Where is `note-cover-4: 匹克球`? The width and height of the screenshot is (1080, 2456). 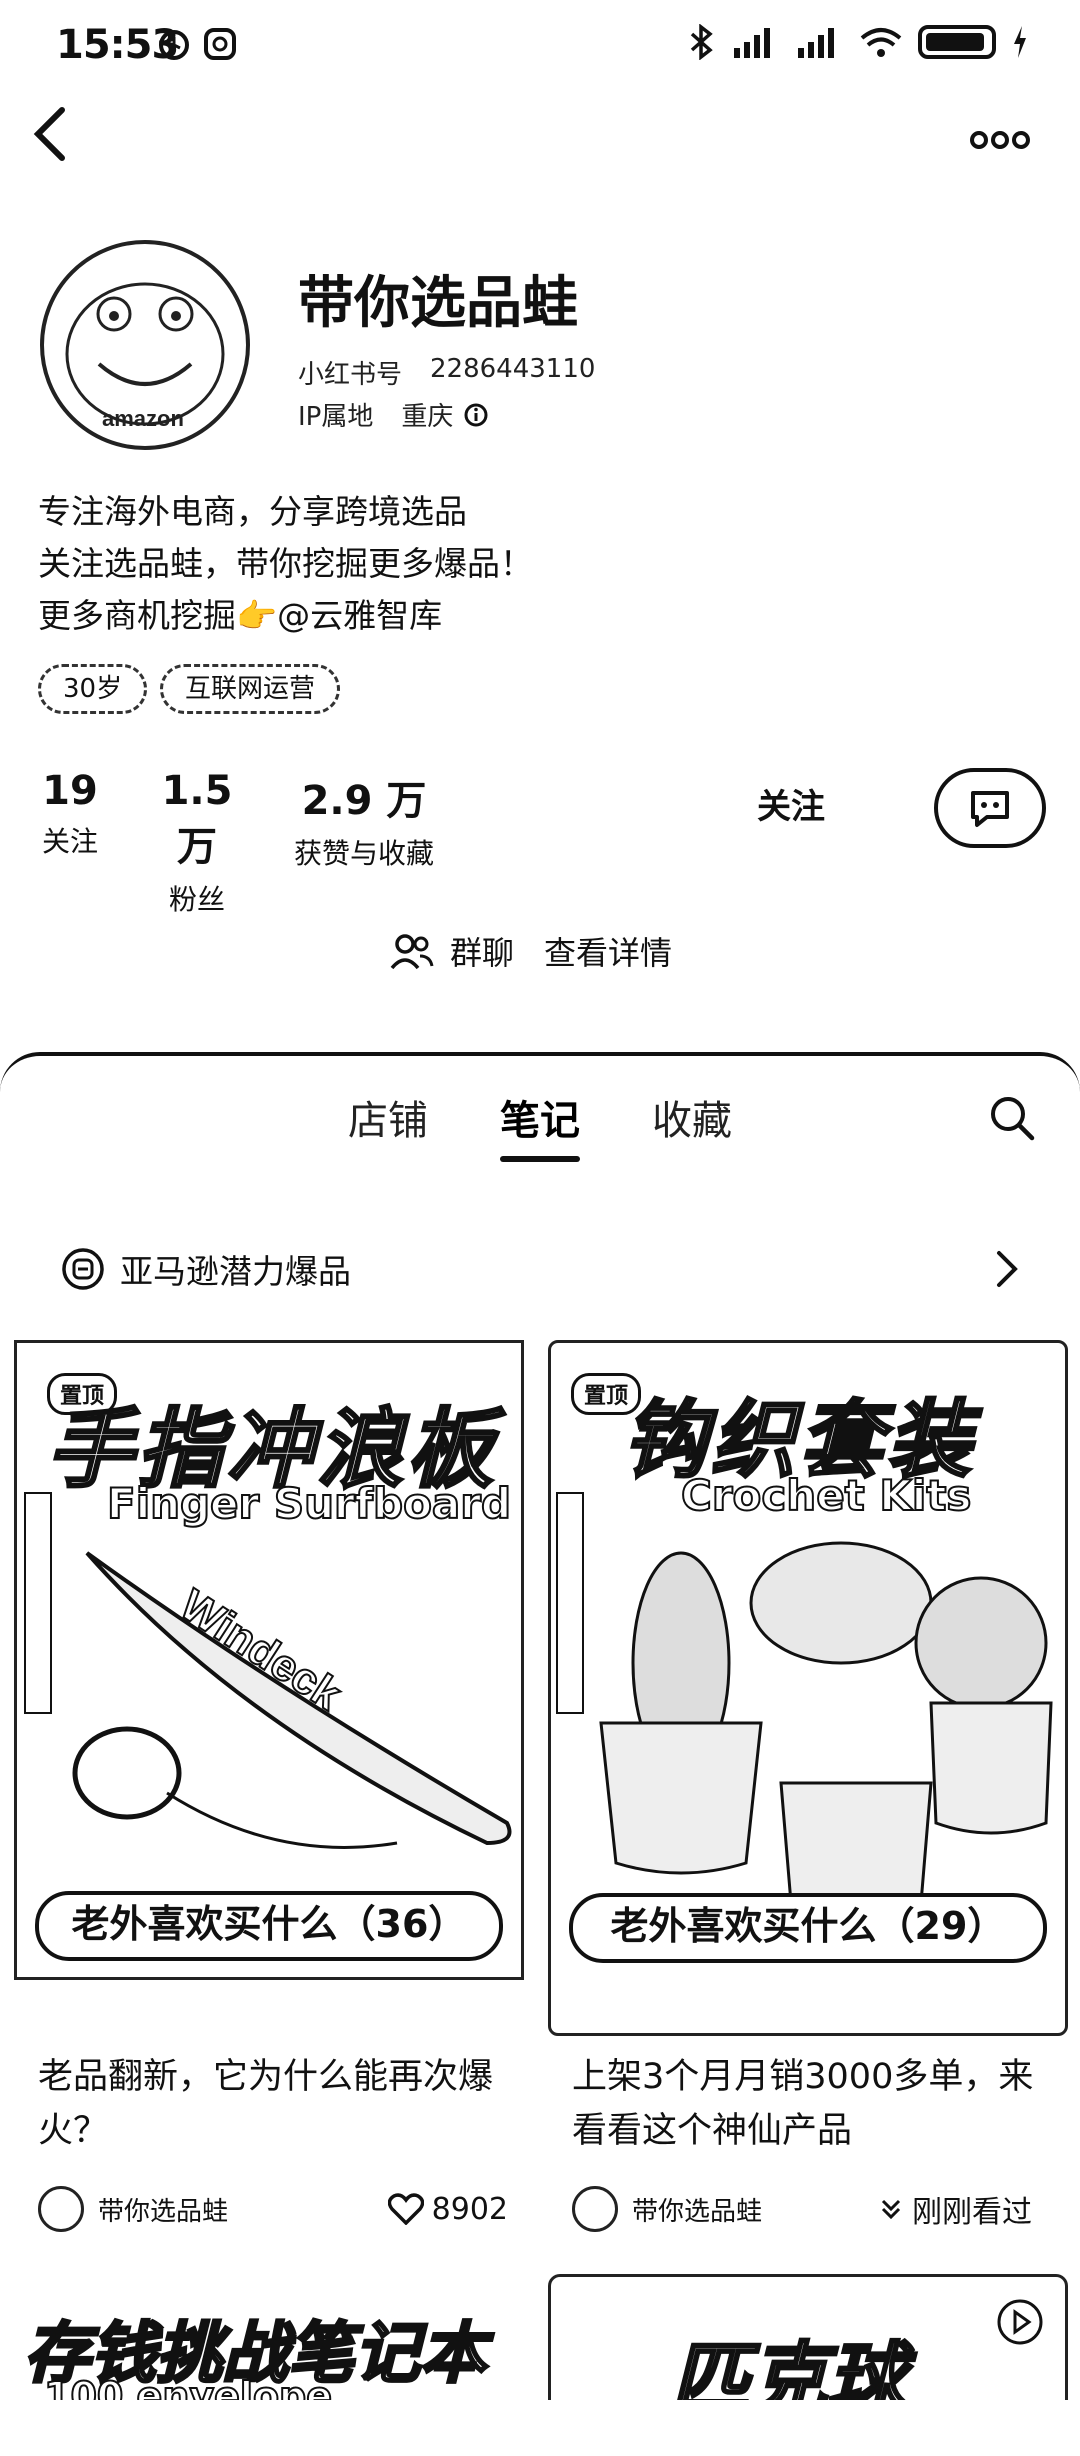 note-cover-4: 匹克球 is located at coordinates (808, 2337).